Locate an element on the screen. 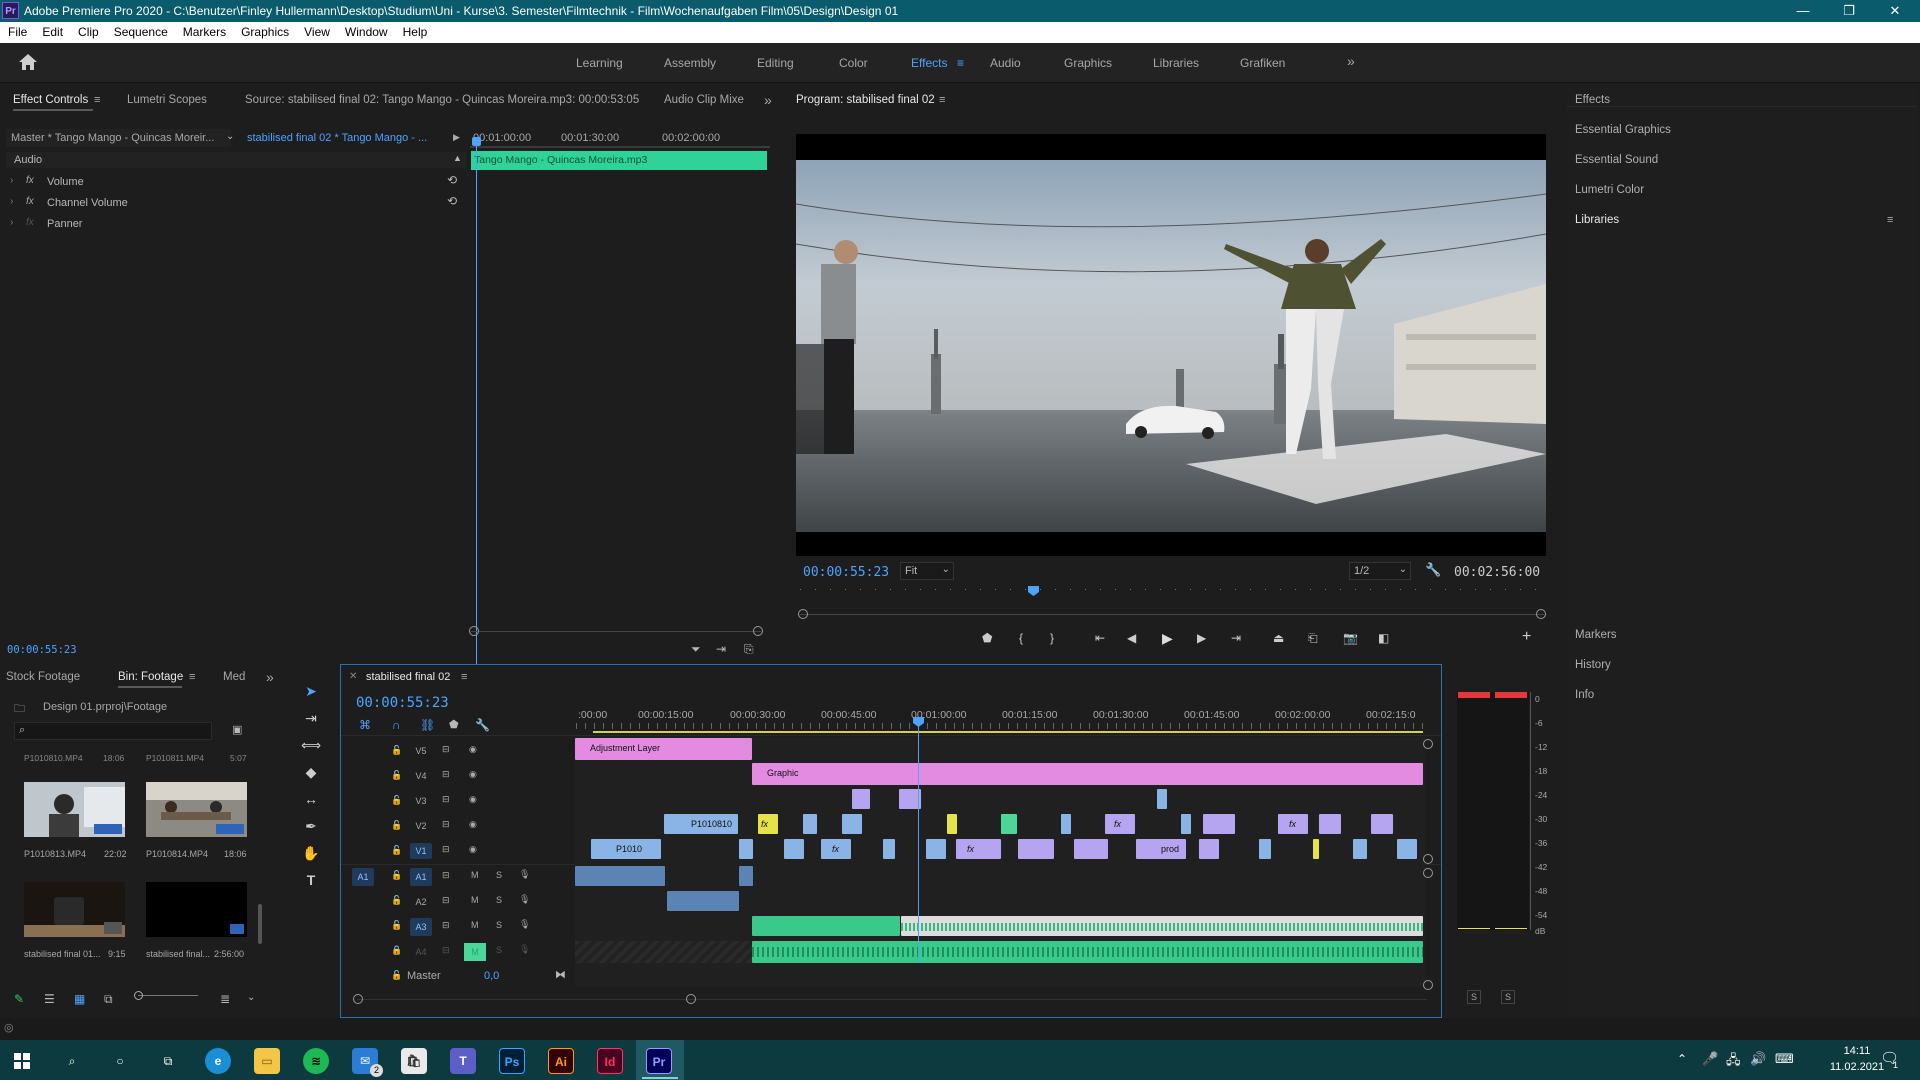 This screenshot has width=1920, height=1080. expand-chevron-icon: › is located at coordinates (11, 222).